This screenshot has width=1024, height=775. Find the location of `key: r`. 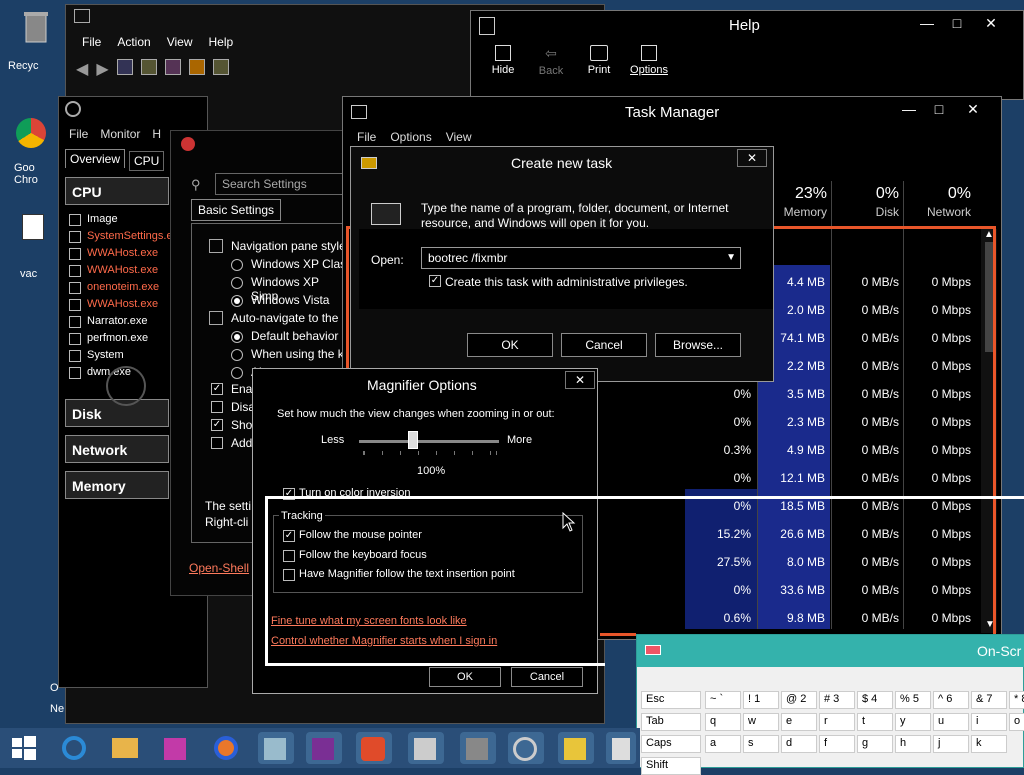

key: r is located at coordinates (837, 722).